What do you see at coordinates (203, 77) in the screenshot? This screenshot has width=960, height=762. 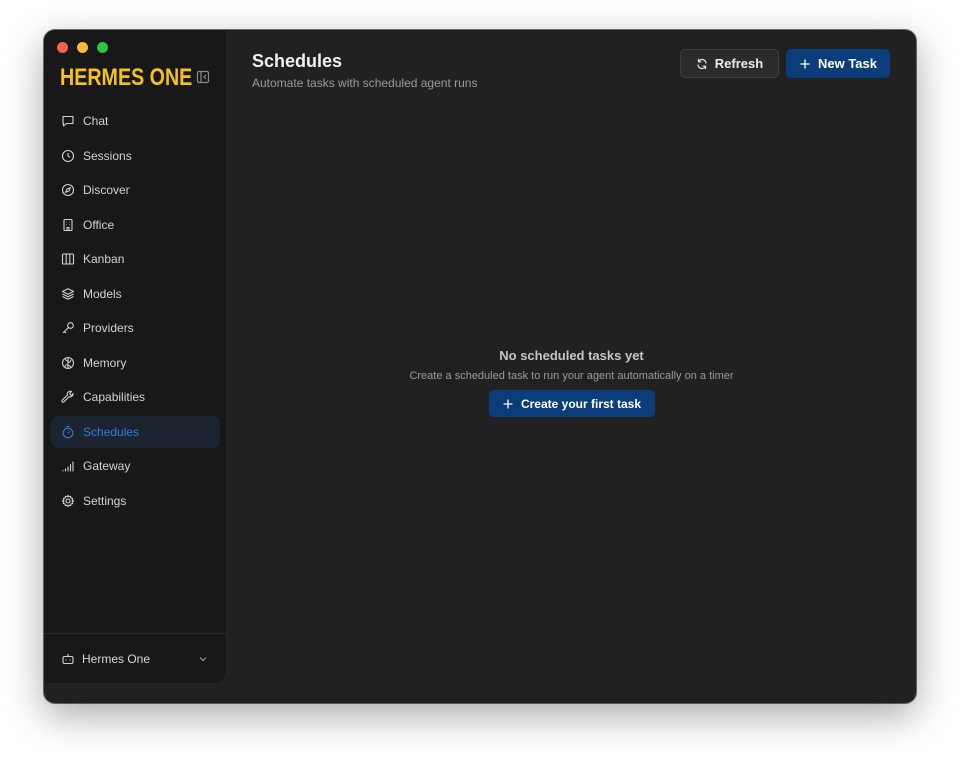 I see `sidebar-collapse-icon` at bounding box center [203, 77].